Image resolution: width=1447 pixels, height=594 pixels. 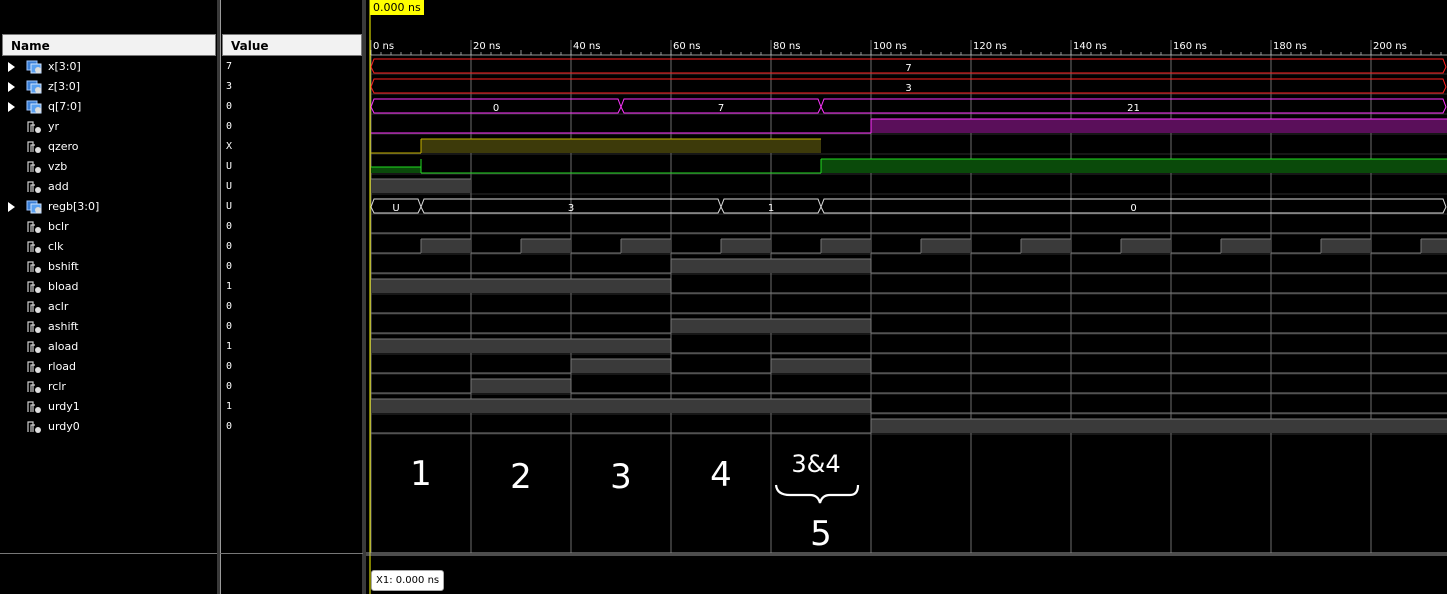 I want to click on bus-value-label: U, so click(x=395, y=208).